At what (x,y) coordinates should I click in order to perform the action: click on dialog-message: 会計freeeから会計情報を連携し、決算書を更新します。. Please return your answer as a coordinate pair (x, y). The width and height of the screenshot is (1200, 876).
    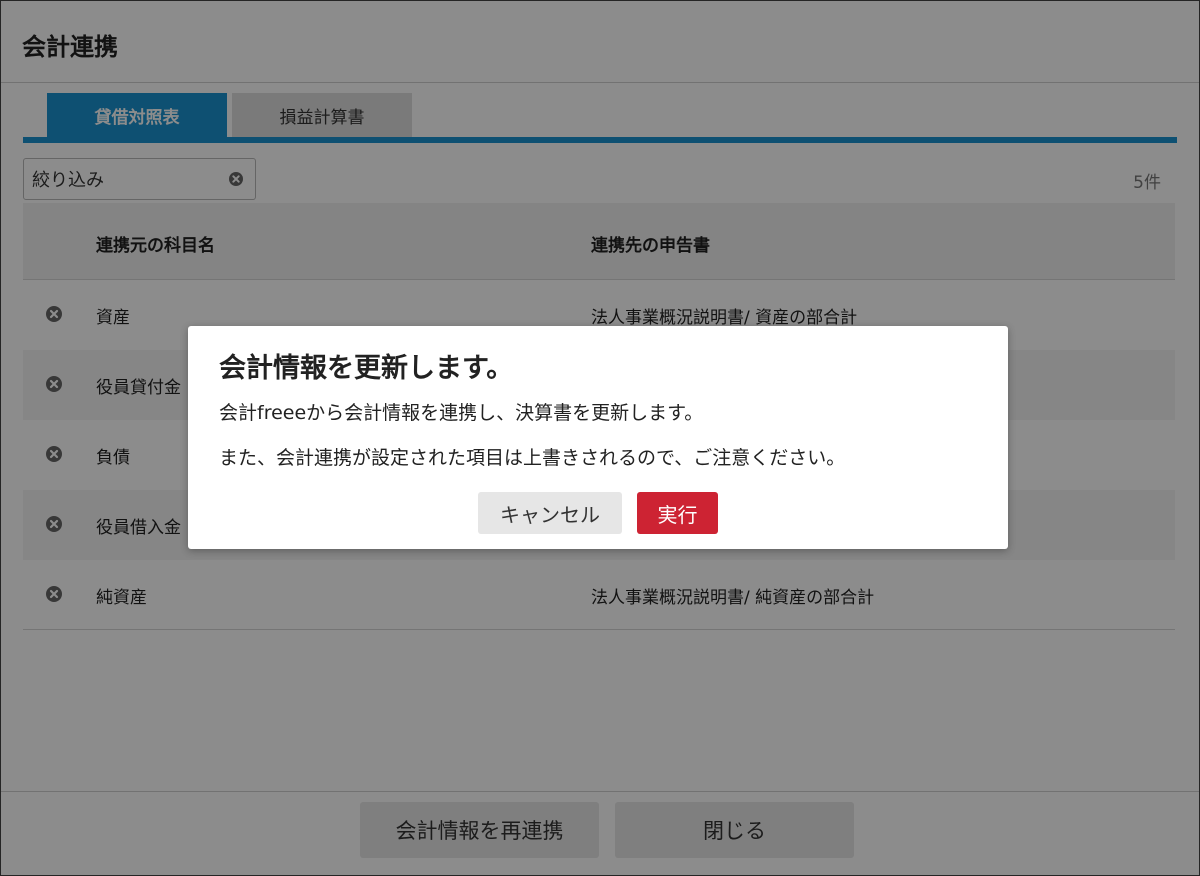
    Looking at the image, I should click on (461, 413).